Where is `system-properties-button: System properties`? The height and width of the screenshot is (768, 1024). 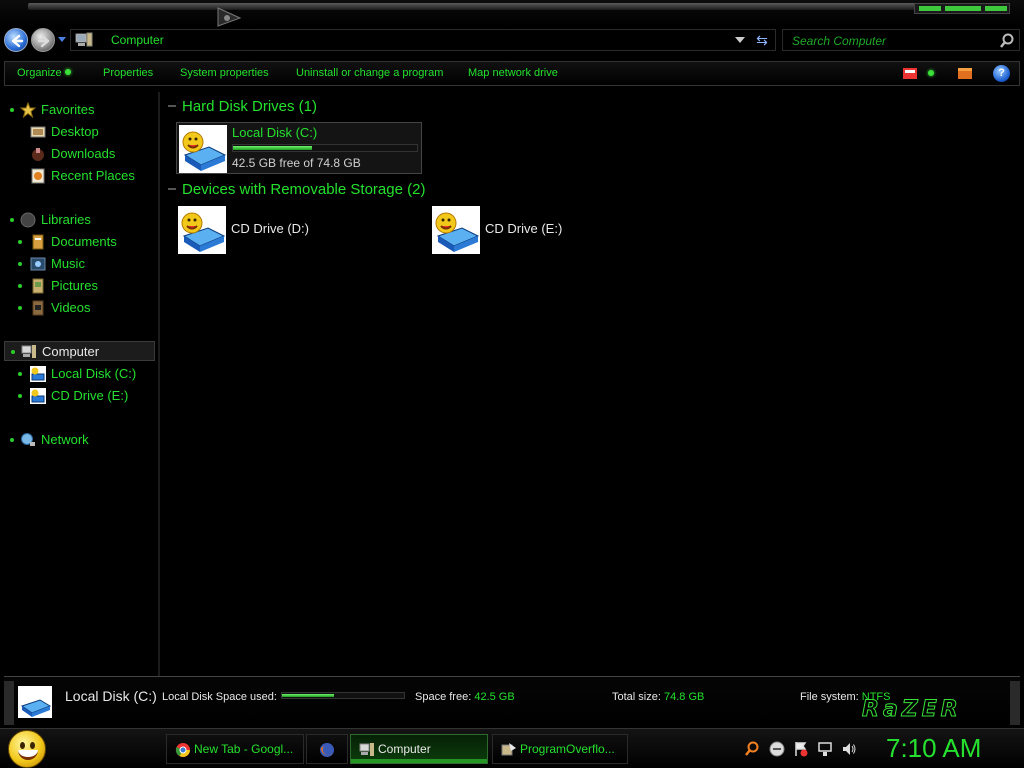
system-properties-button: System properties is located at coordinates (224, 73).